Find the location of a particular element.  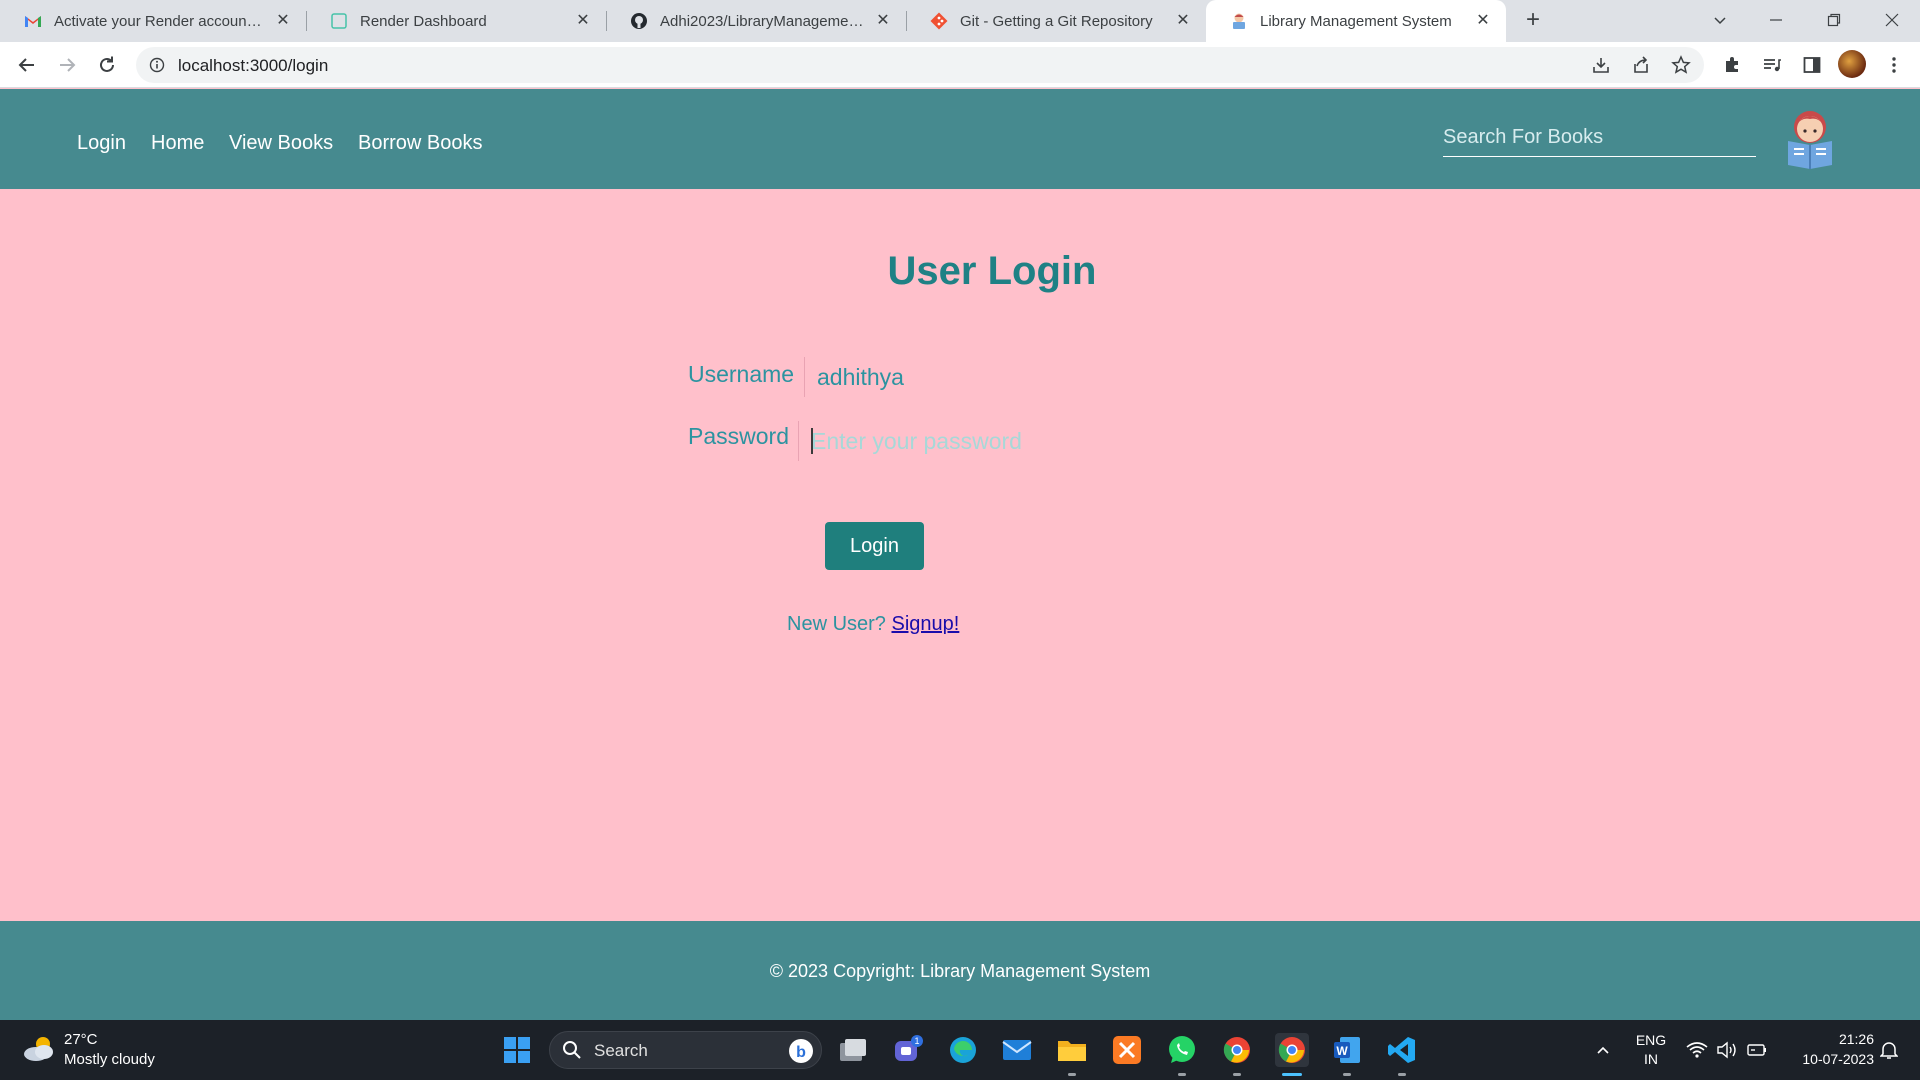

whatsapp-button is located at coordinates (1182, 1050).